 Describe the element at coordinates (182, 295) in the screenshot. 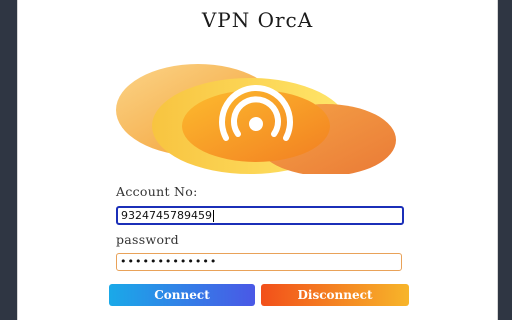

I see `connect-button: Connect` at that location.